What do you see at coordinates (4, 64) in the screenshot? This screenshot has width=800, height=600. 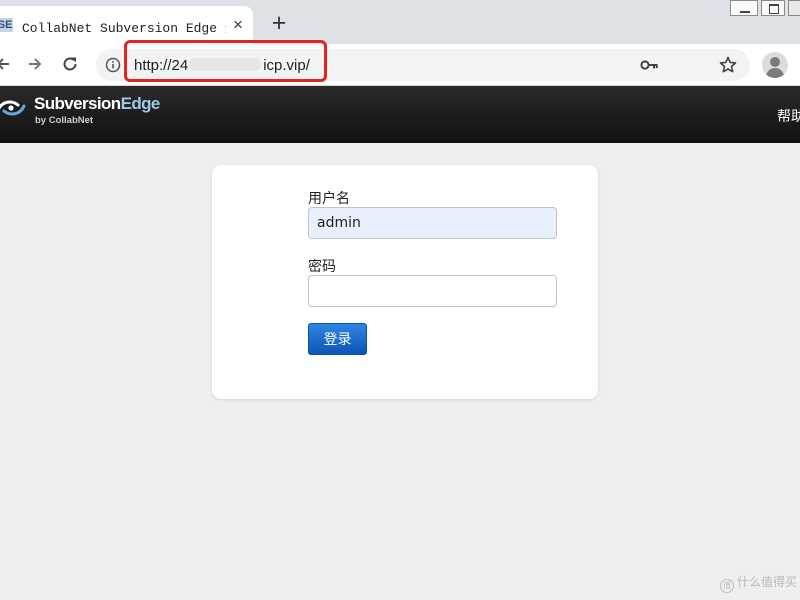 I see `back-arrow-icon` at bounding box center [4, 64].